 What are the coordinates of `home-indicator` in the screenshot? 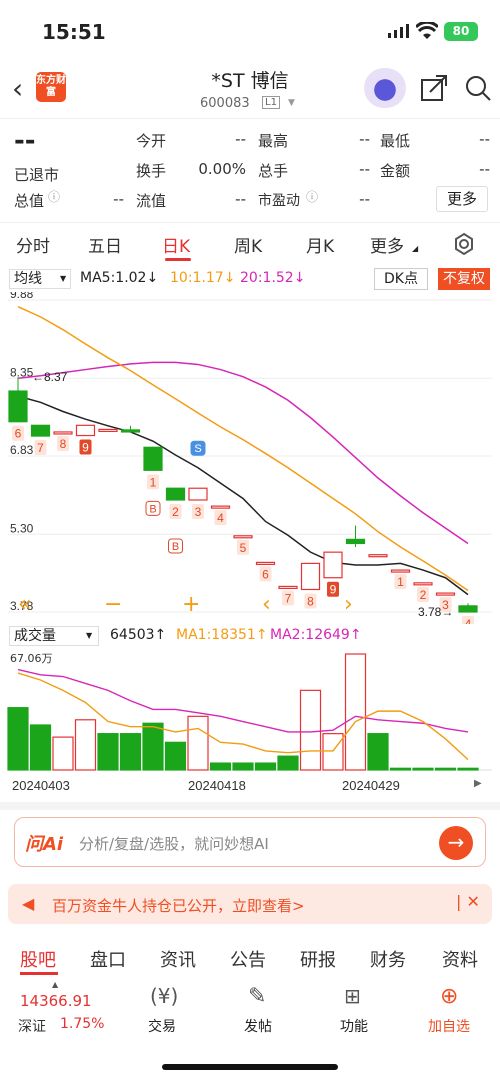 It's located at (250, 1067).